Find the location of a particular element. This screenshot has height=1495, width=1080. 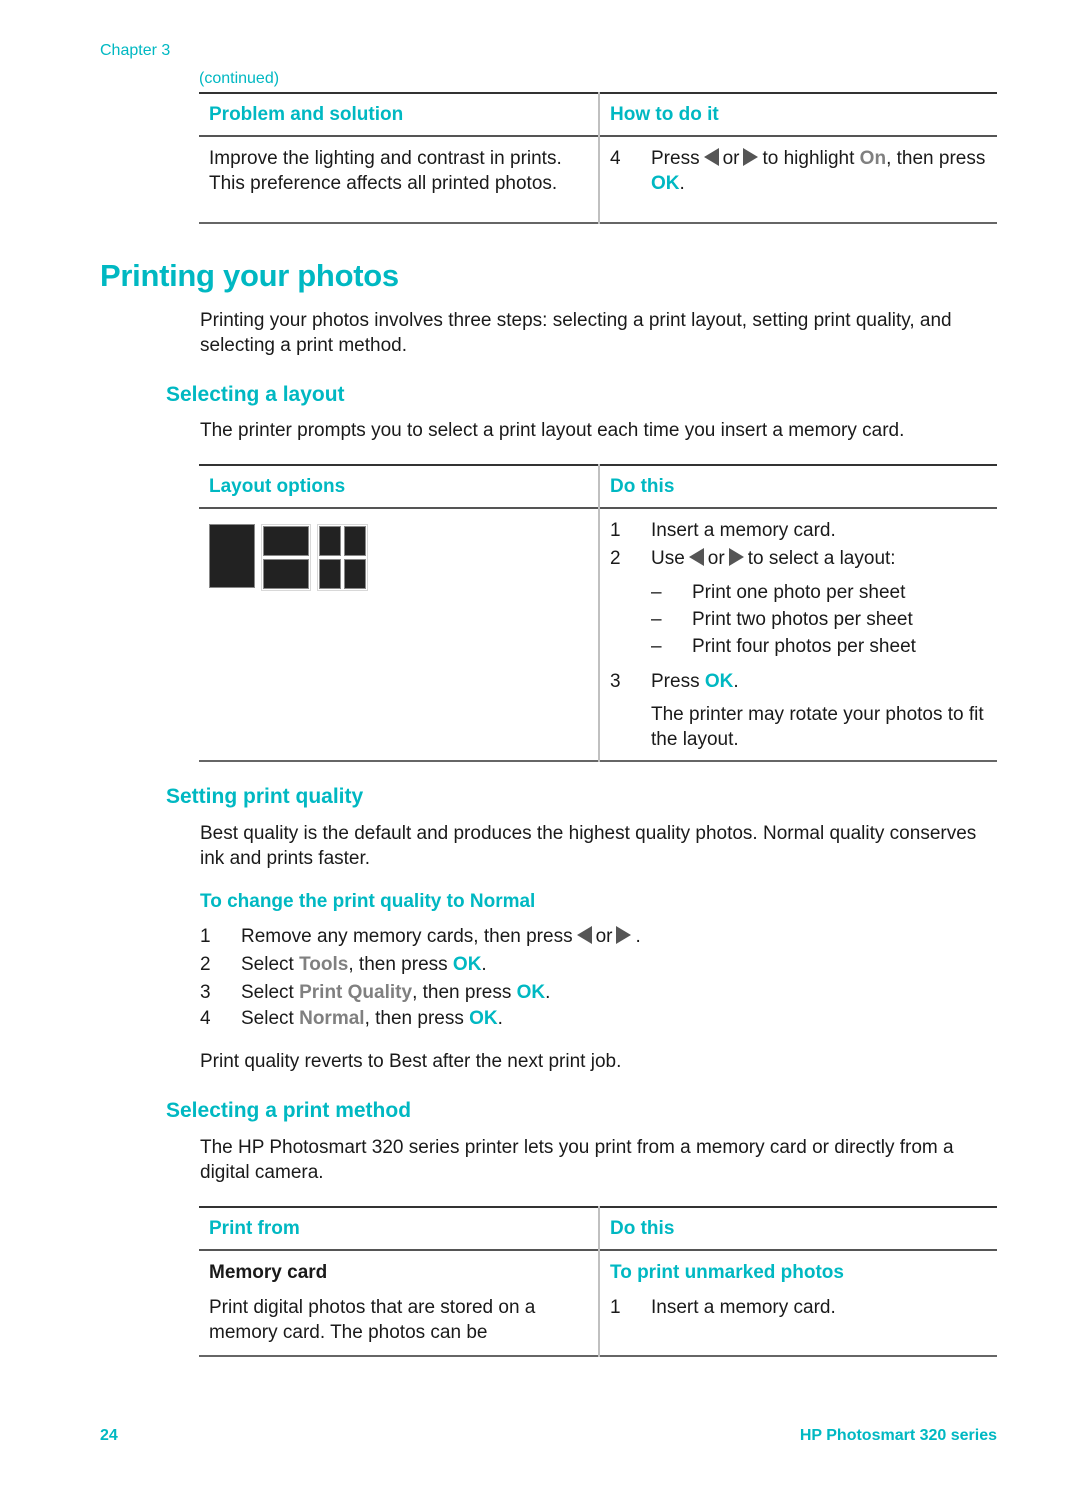

heading-print-quality: Setting print quality is located at coordinates (265, 796).